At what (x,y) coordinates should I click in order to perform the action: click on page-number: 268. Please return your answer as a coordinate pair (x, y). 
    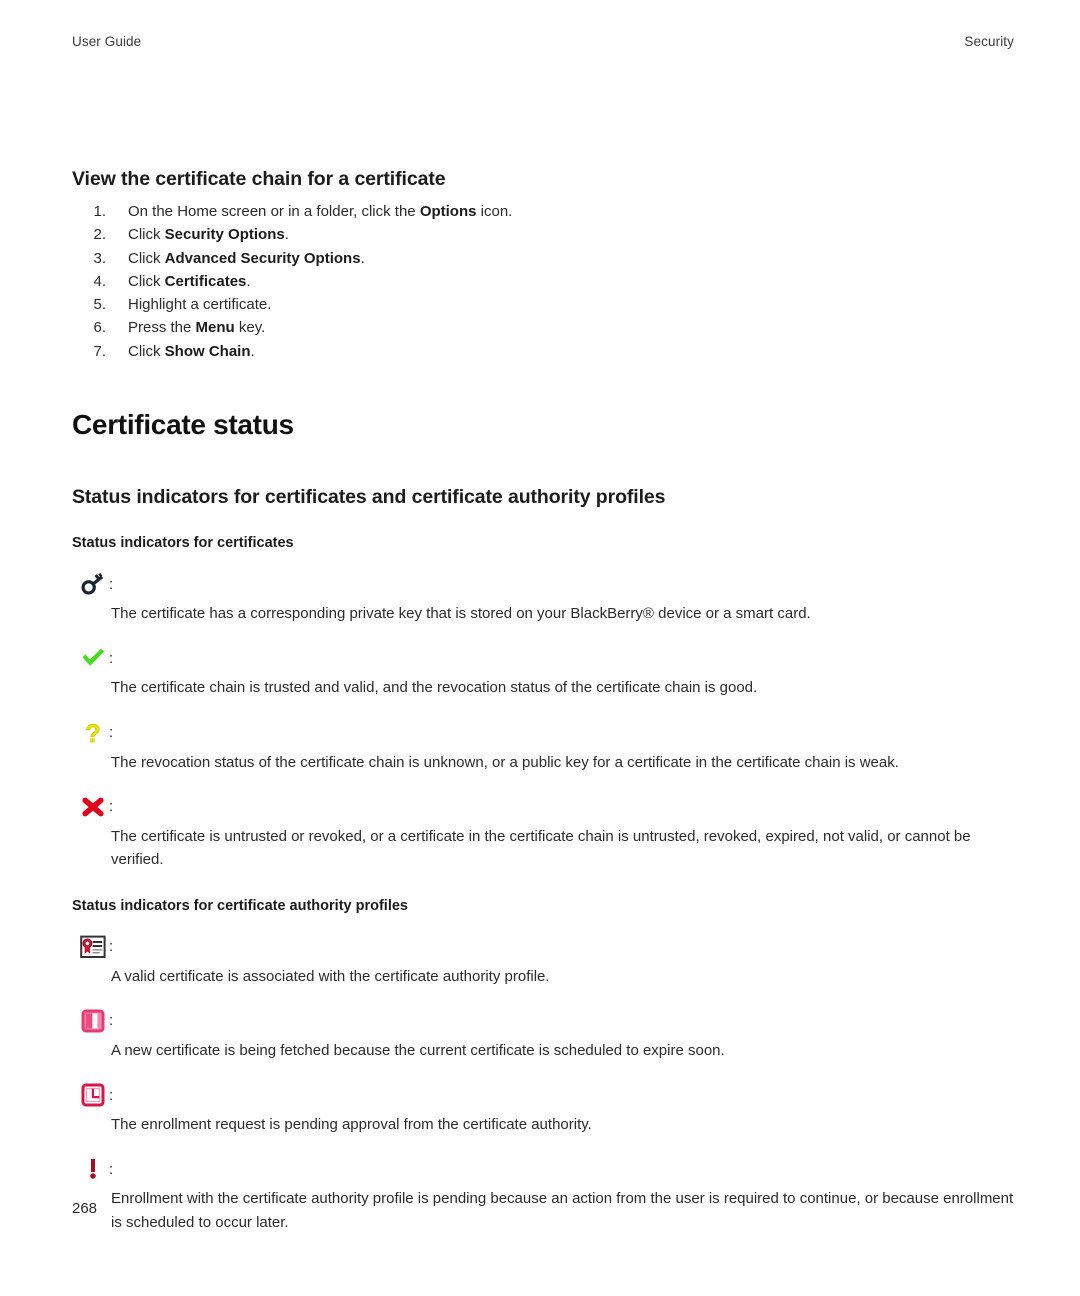
    Looking at the image, I should click on (85, 1208).